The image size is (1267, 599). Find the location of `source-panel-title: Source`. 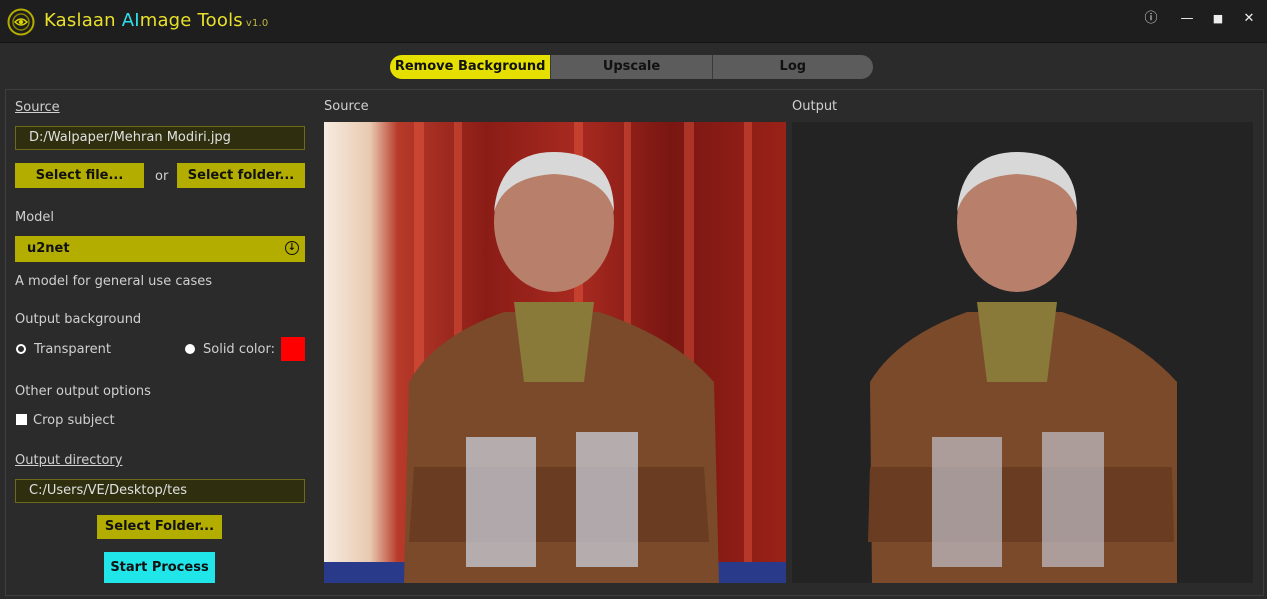

source-panel-title: Source is located at coordinates (346, 106).